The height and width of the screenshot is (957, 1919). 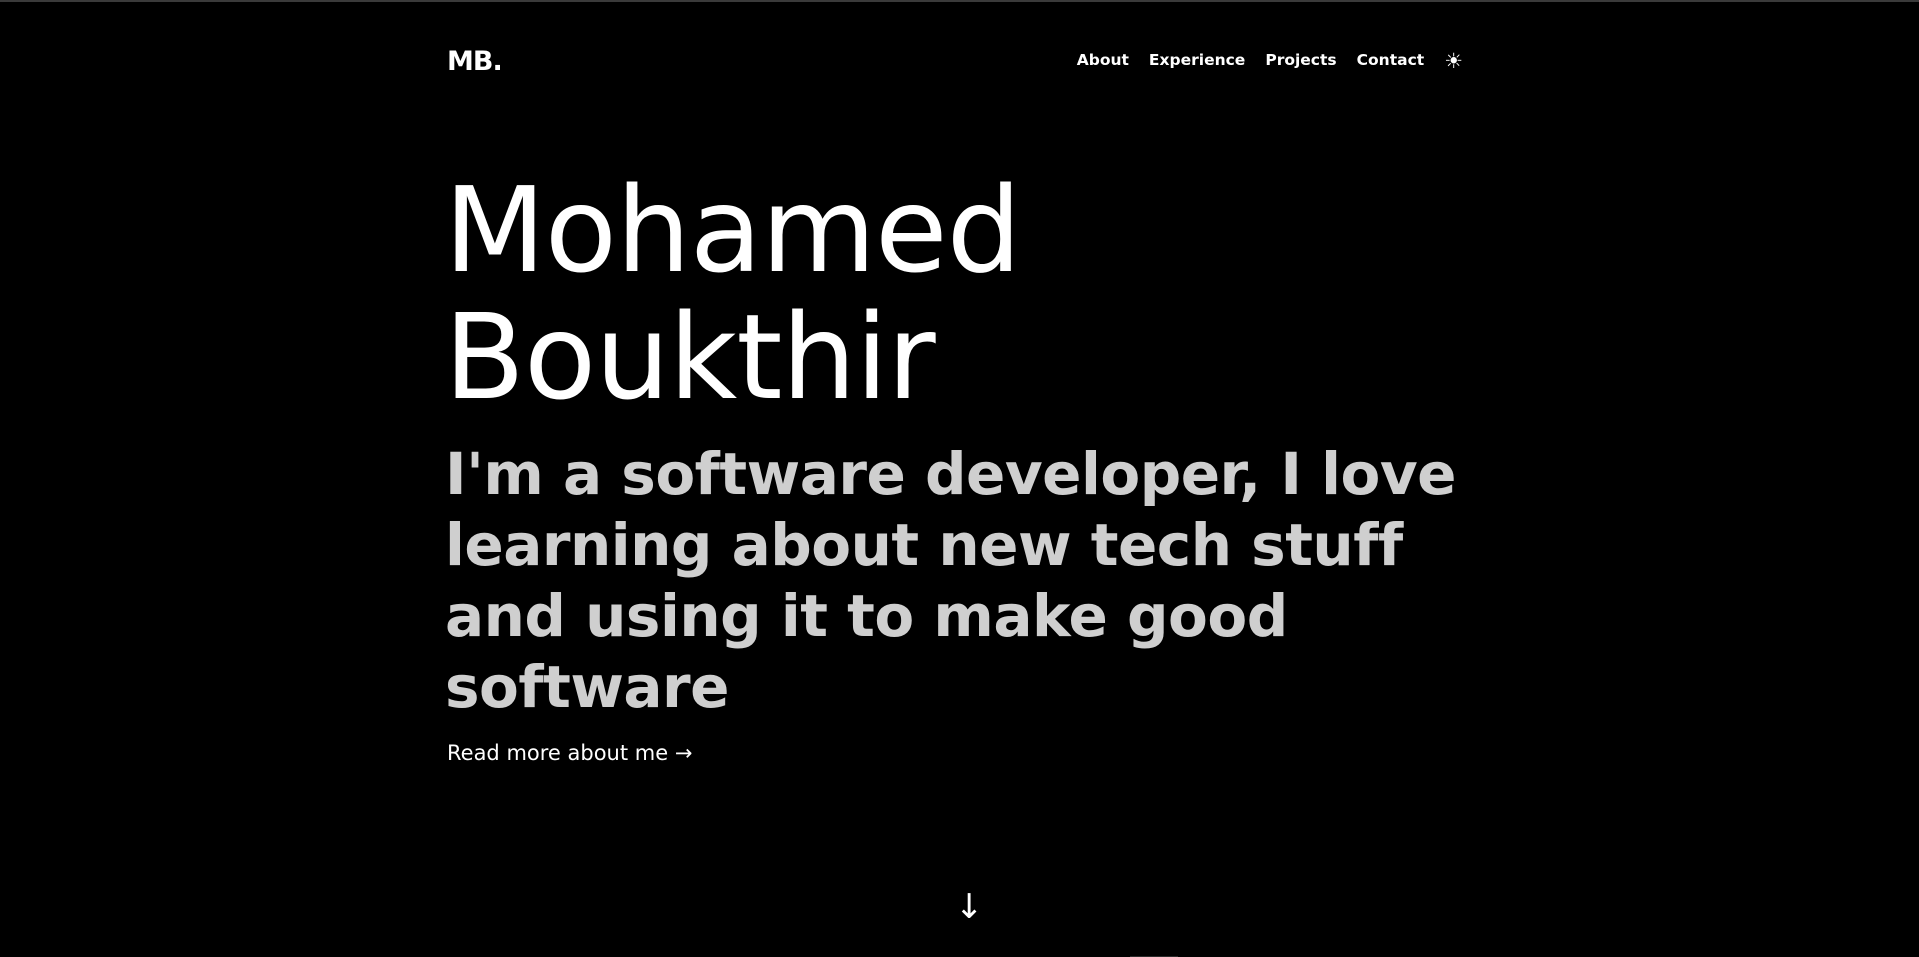 I want to click on site-logo: MB., so click(x=475, y=61).